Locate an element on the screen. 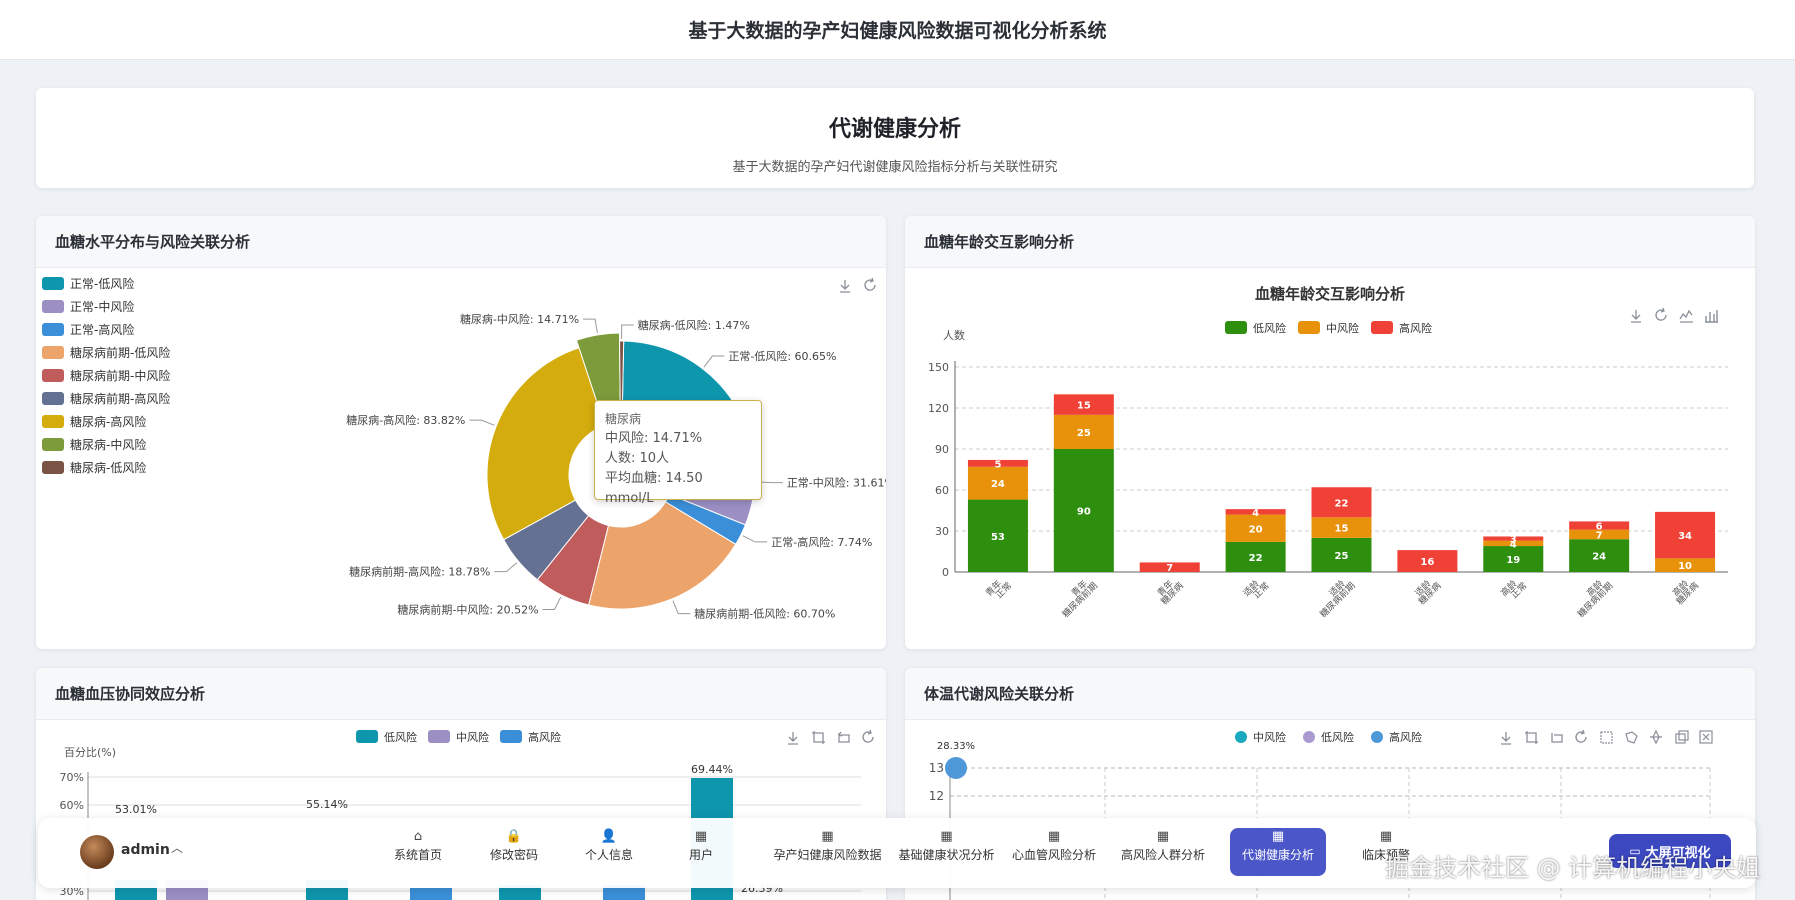  keep-select-icon is located at coordinates (1656, 737).